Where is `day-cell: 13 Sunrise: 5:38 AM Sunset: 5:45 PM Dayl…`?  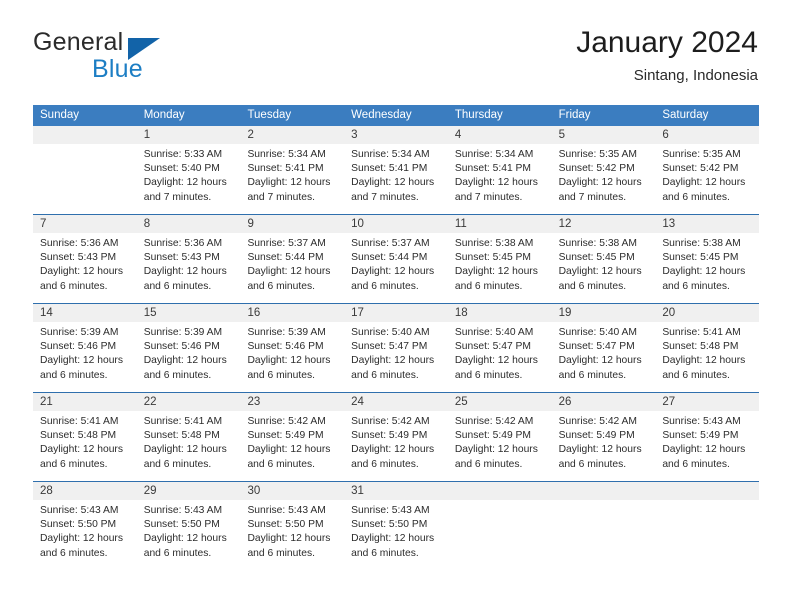
day-cell: 13 Sunrise: 5:38 AM Sunset: 5:45 PM Dayl… is located at coordinates (707, 259).